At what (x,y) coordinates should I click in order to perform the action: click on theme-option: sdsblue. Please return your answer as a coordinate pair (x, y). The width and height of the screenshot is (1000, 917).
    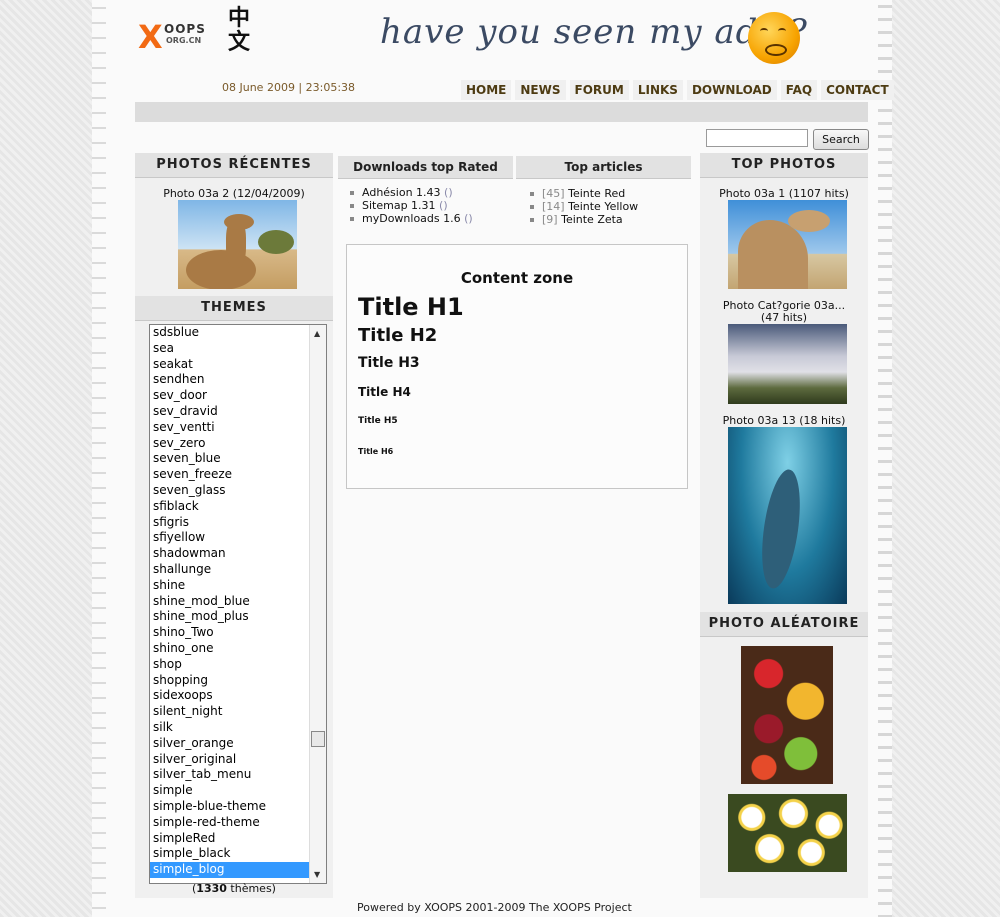
    Looking at the image, I should click on (238, 333).